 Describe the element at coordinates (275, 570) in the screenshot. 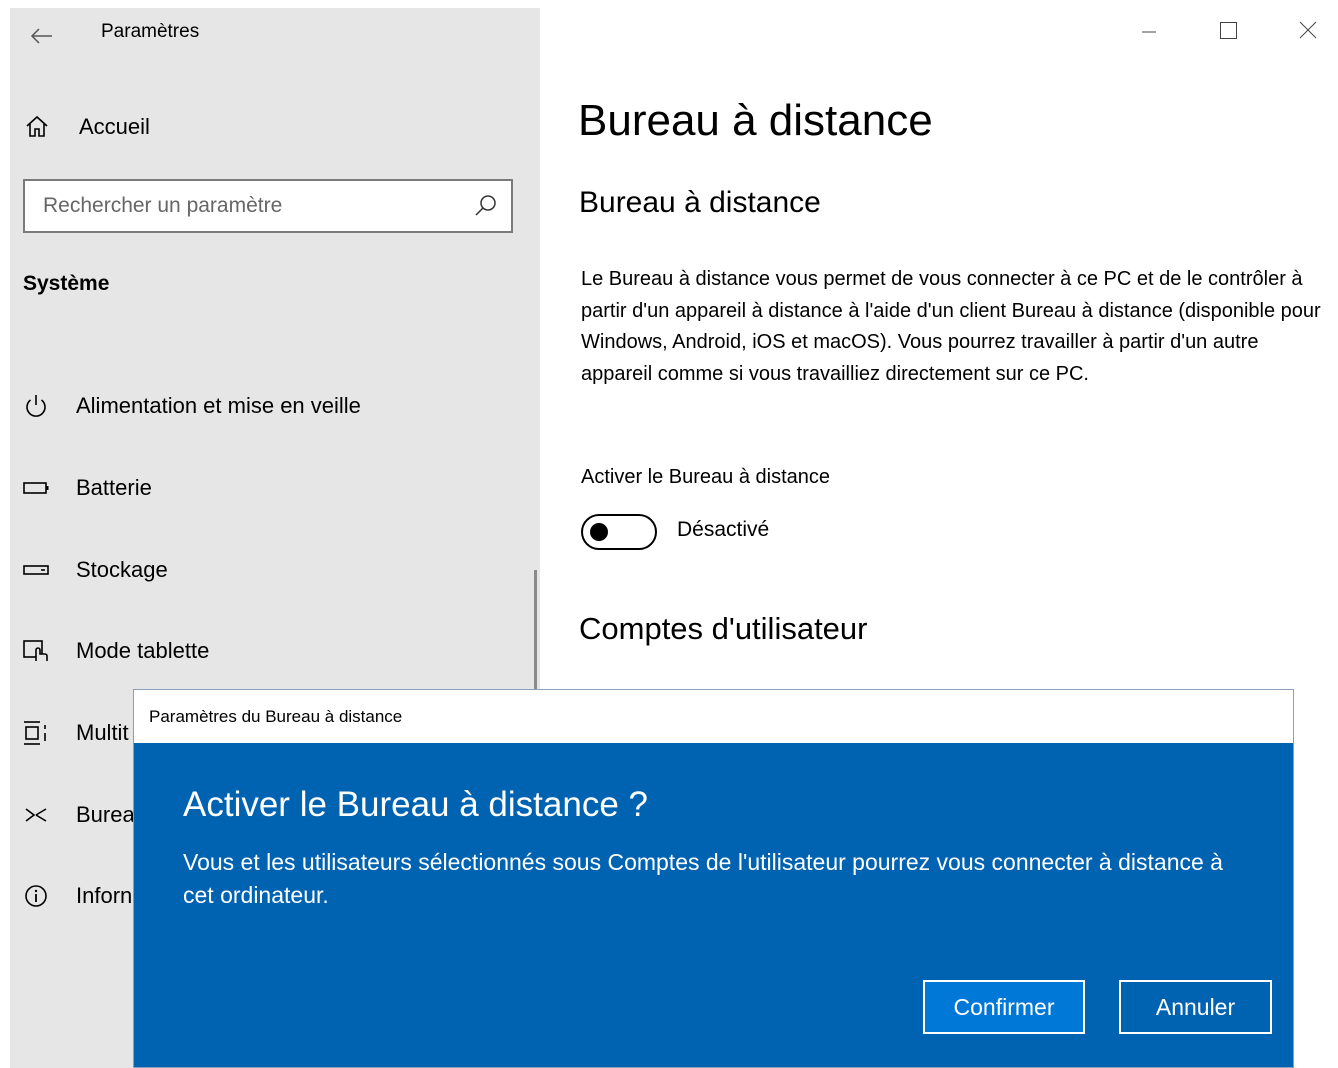

I see `sidebar-item-storage: Stockage` at that location.